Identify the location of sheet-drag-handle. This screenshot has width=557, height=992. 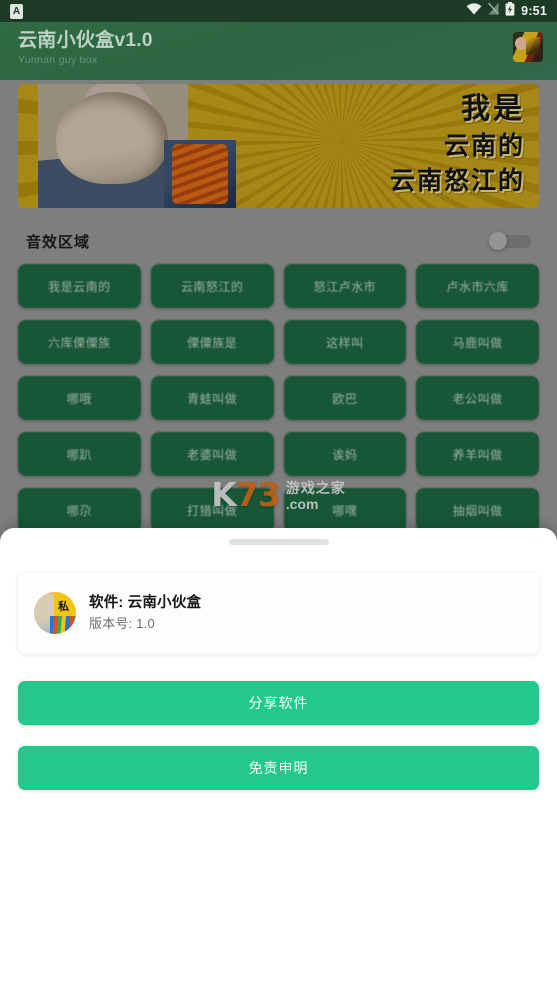
(278, 542).